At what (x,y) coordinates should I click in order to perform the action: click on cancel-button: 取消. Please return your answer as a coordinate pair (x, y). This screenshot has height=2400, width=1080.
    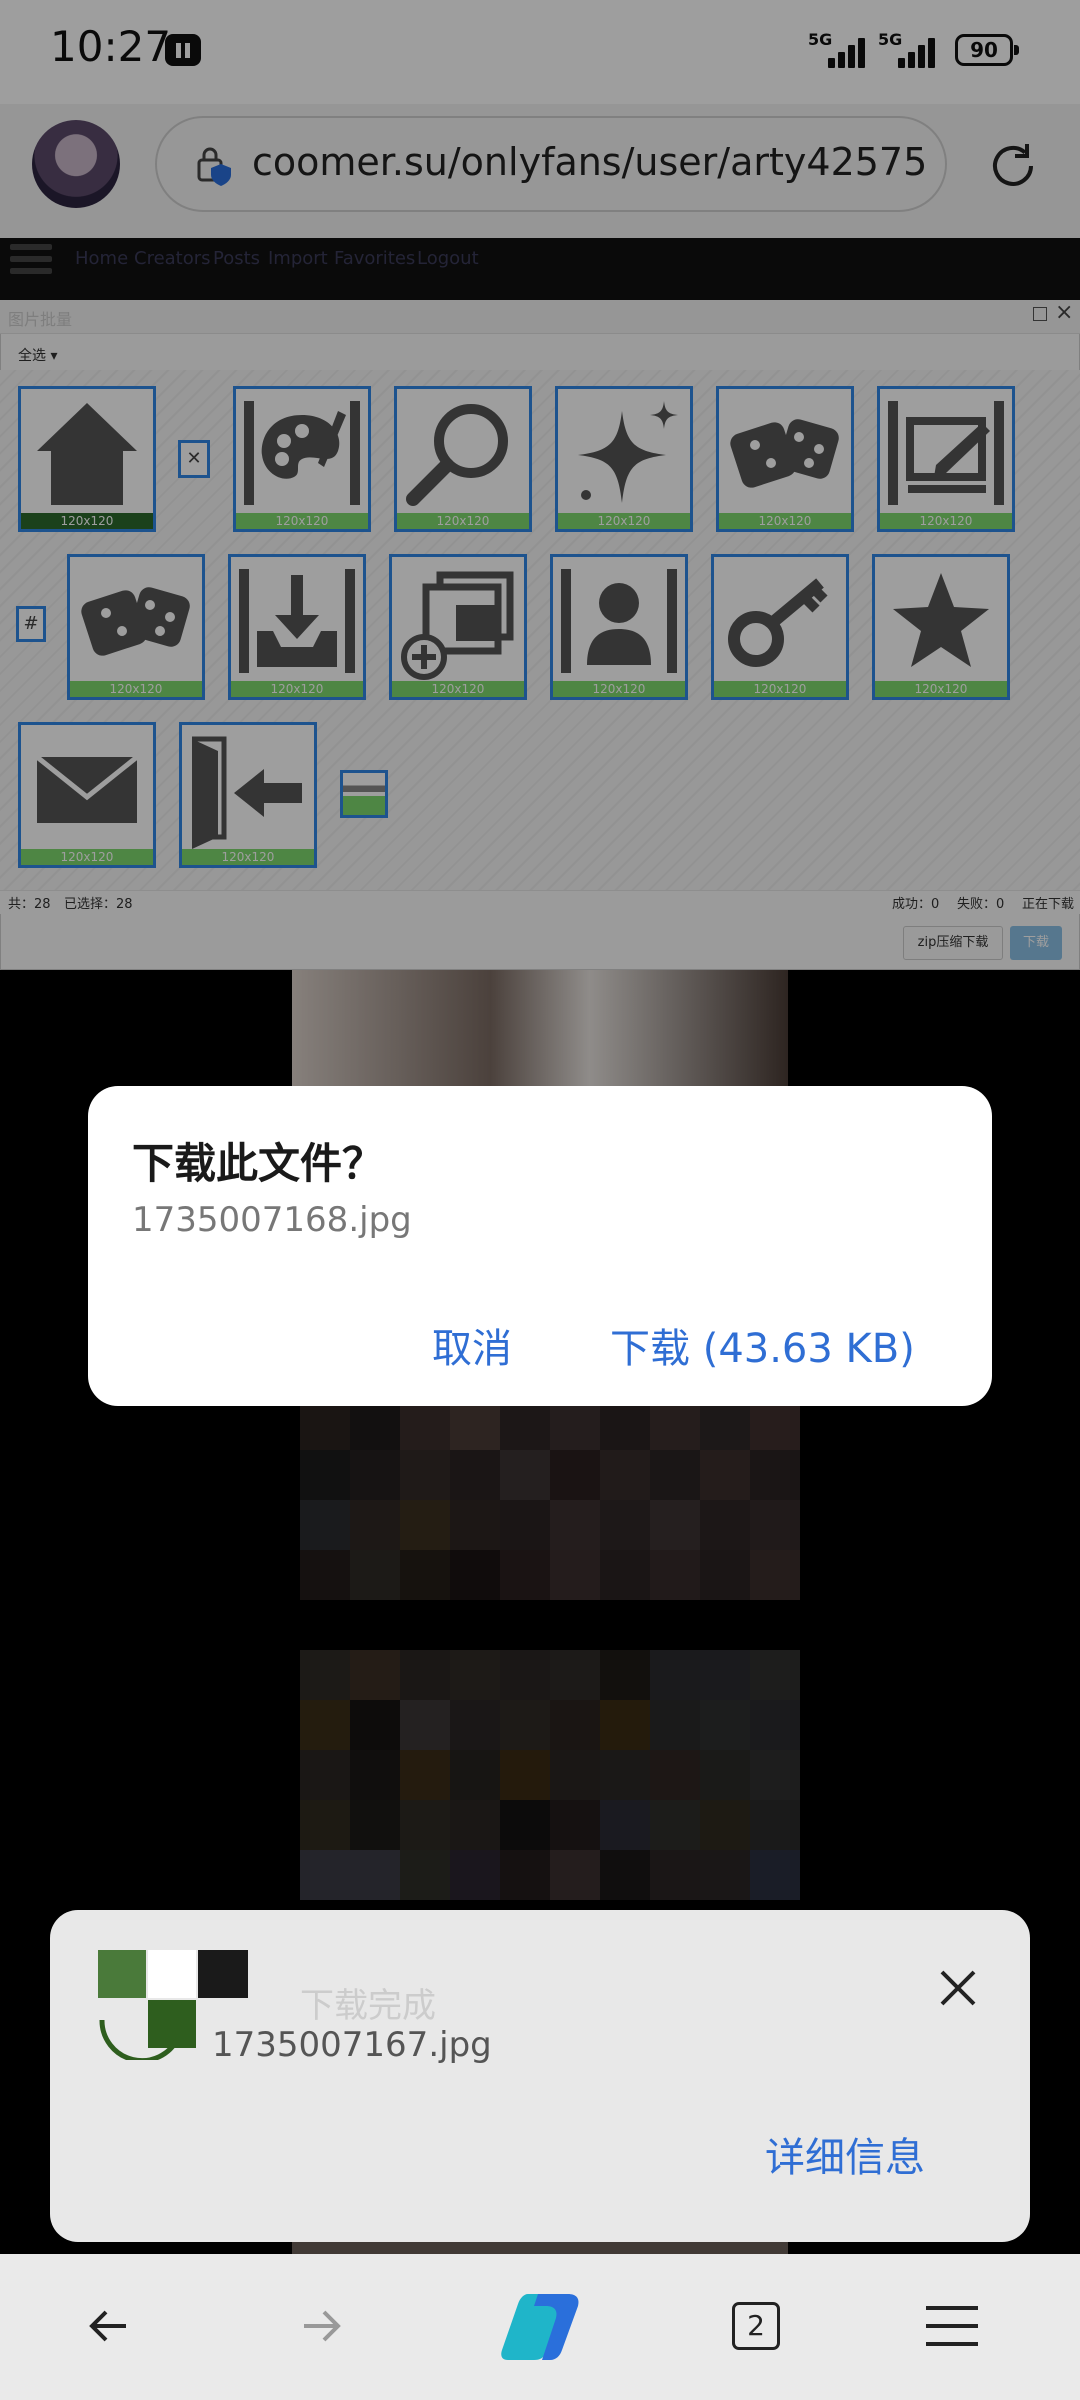
    Looking at the image, I should click on (472, 1345).